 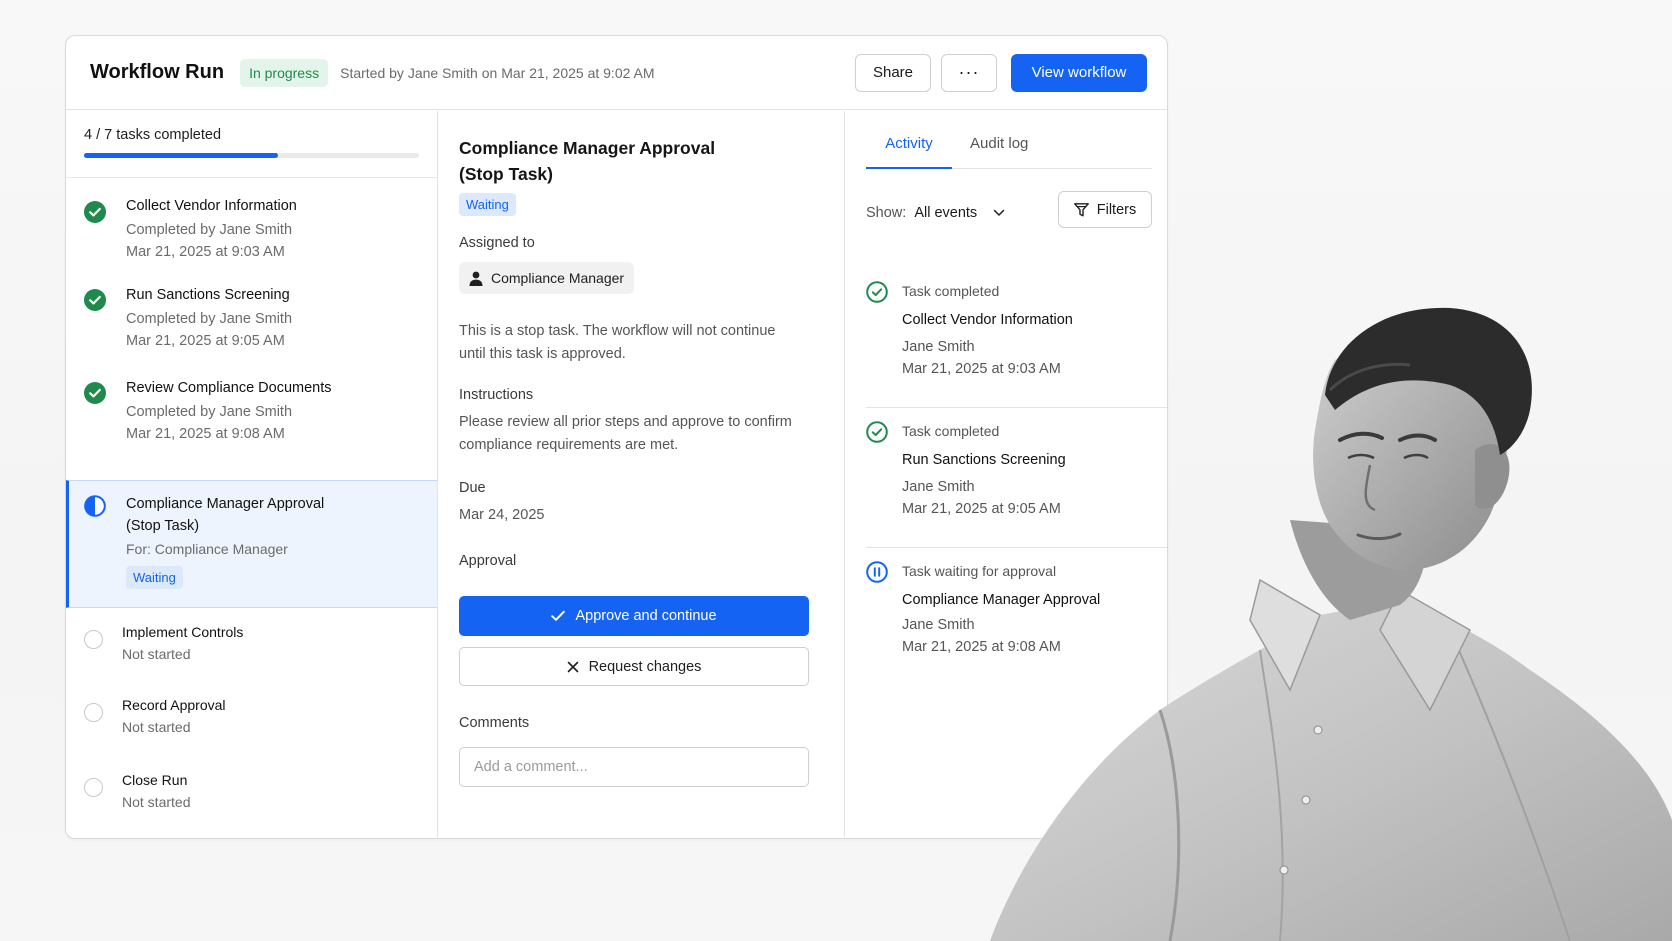 I want to click on approval-label: Approval, so click(x=488, y=561).